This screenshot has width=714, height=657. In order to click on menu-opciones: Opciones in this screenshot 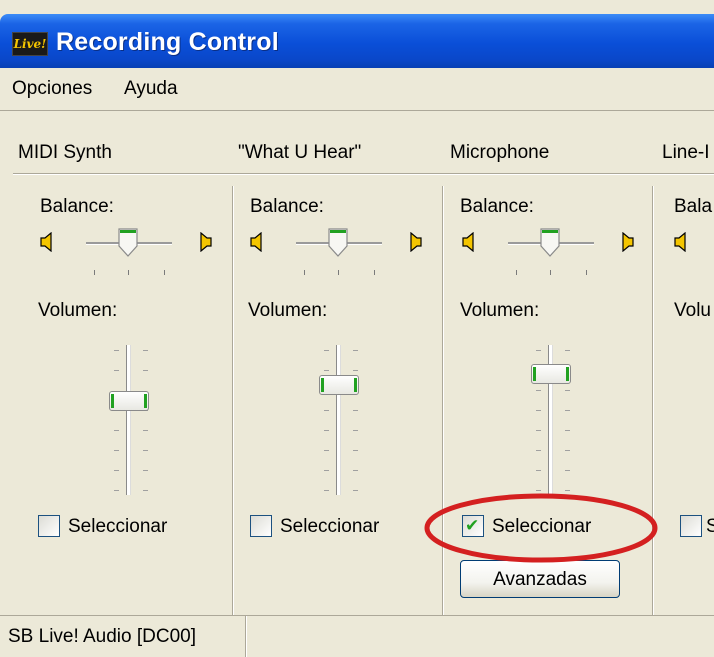, I will do `click(52, 89)`.